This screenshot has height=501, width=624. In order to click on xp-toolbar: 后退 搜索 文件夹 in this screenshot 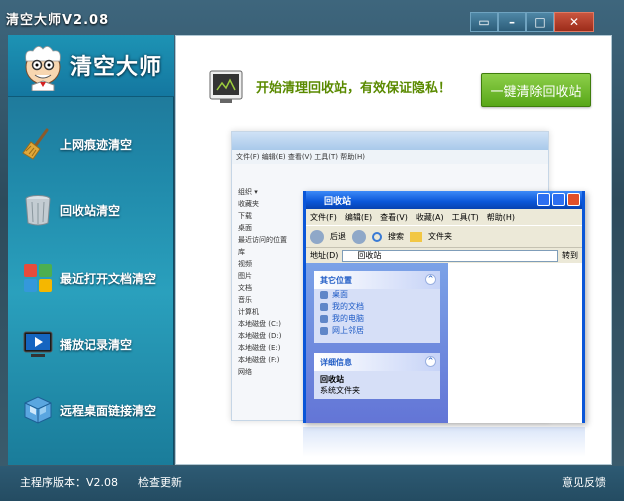, I will do `click(444, 236)`.